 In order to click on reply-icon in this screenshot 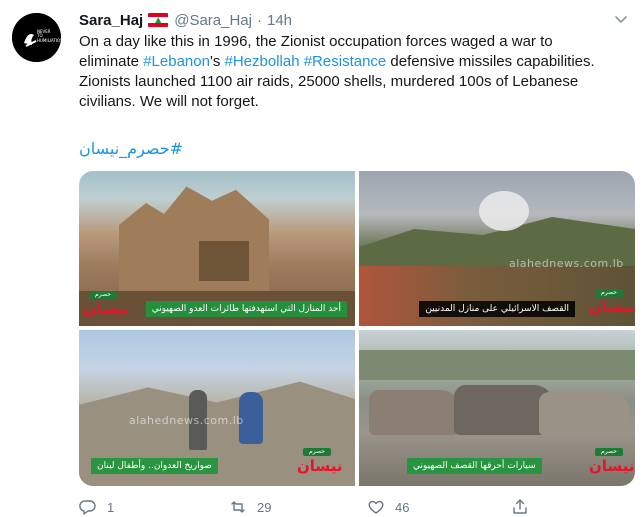, I will do `click(87, 507)`.